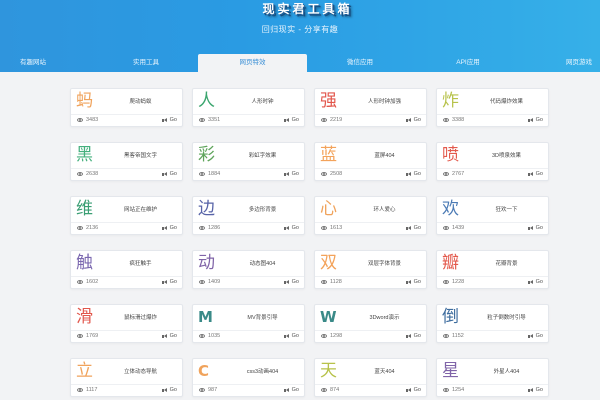  What do you see at coordinates (329, 8) in the screenshot?
I see `logo-char: 具` at bounding box center [329, 8].